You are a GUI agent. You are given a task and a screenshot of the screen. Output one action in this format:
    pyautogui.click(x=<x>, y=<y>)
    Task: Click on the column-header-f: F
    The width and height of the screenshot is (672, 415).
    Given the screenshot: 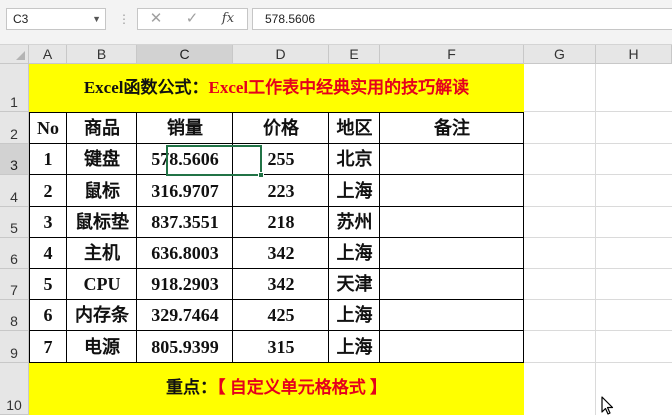 What is the action you would take?
    pyautogui.click(x=452, y=54)
    